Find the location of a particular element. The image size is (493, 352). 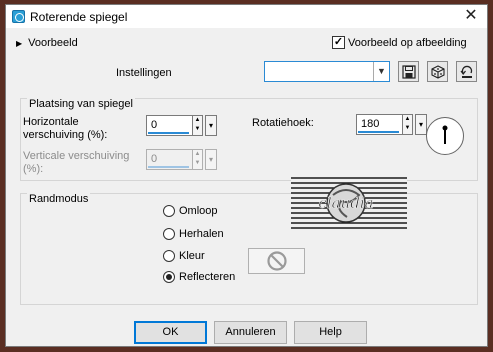

vertical-offset-label: Verticale verschuiving (%): is located at coordinates (76, 162).